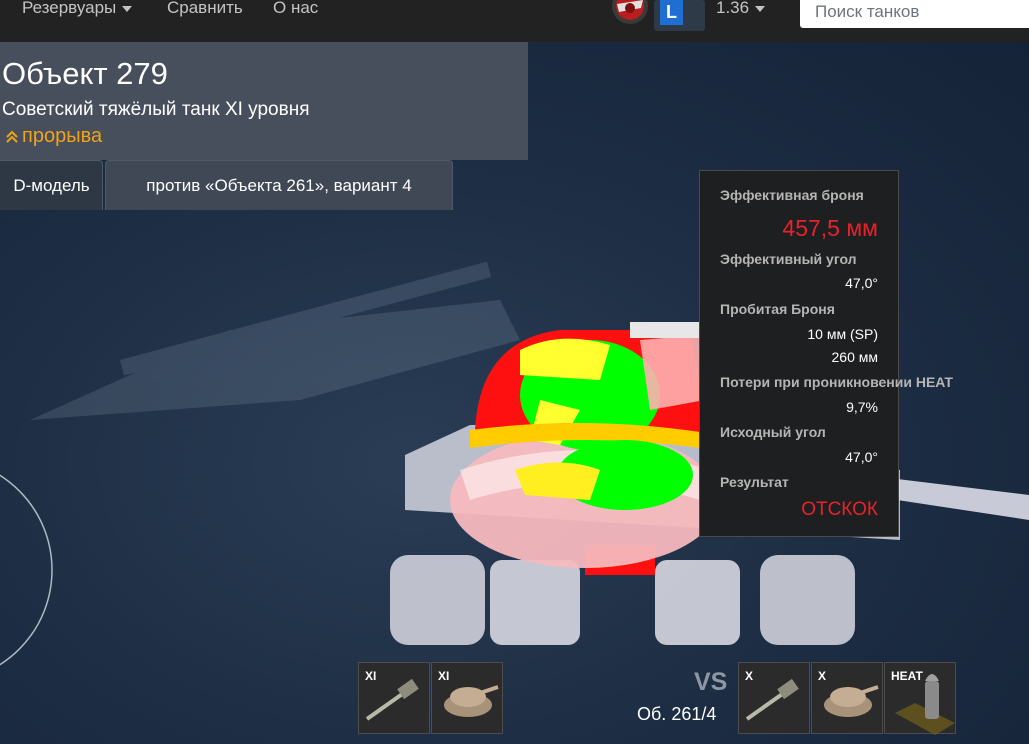 This screenshot has width=1029, height=744. Describe the element at coordinates (394, 698) in the screenshot. I see `own-gun-slot: XI` at that location.